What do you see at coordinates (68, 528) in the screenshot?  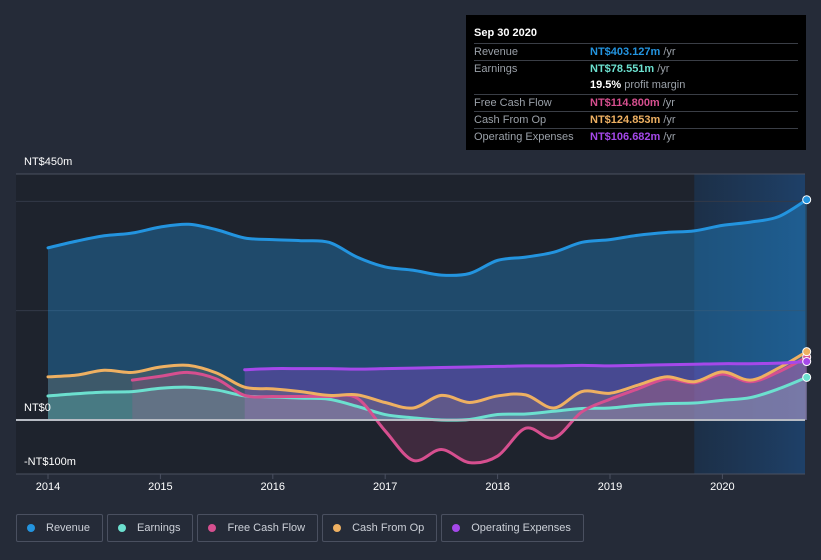 I see `legend-label: Revenue` at bounding box center [68, 528].